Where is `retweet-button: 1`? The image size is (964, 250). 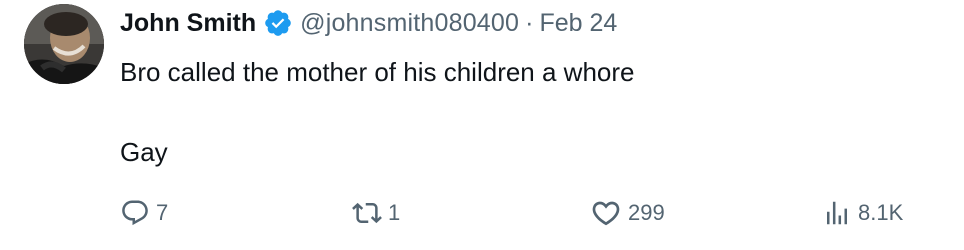 retweet-button: 1 is located at coordinates (376, 213).